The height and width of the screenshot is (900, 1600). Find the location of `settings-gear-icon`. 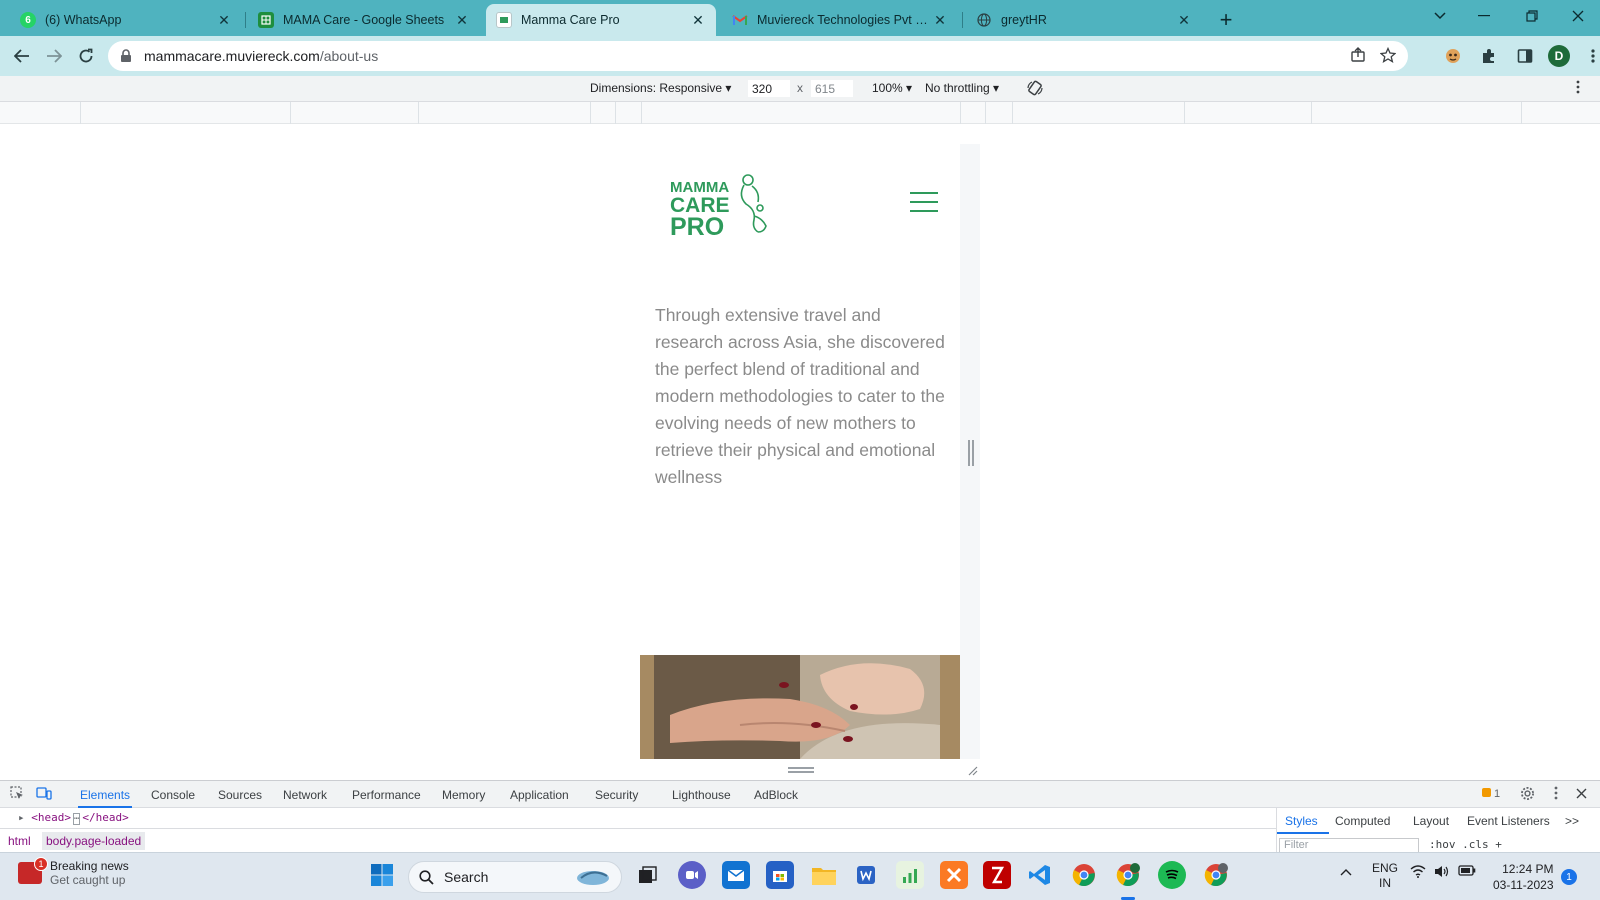

settings-gear-icon is located at coordinates (1527, 795).